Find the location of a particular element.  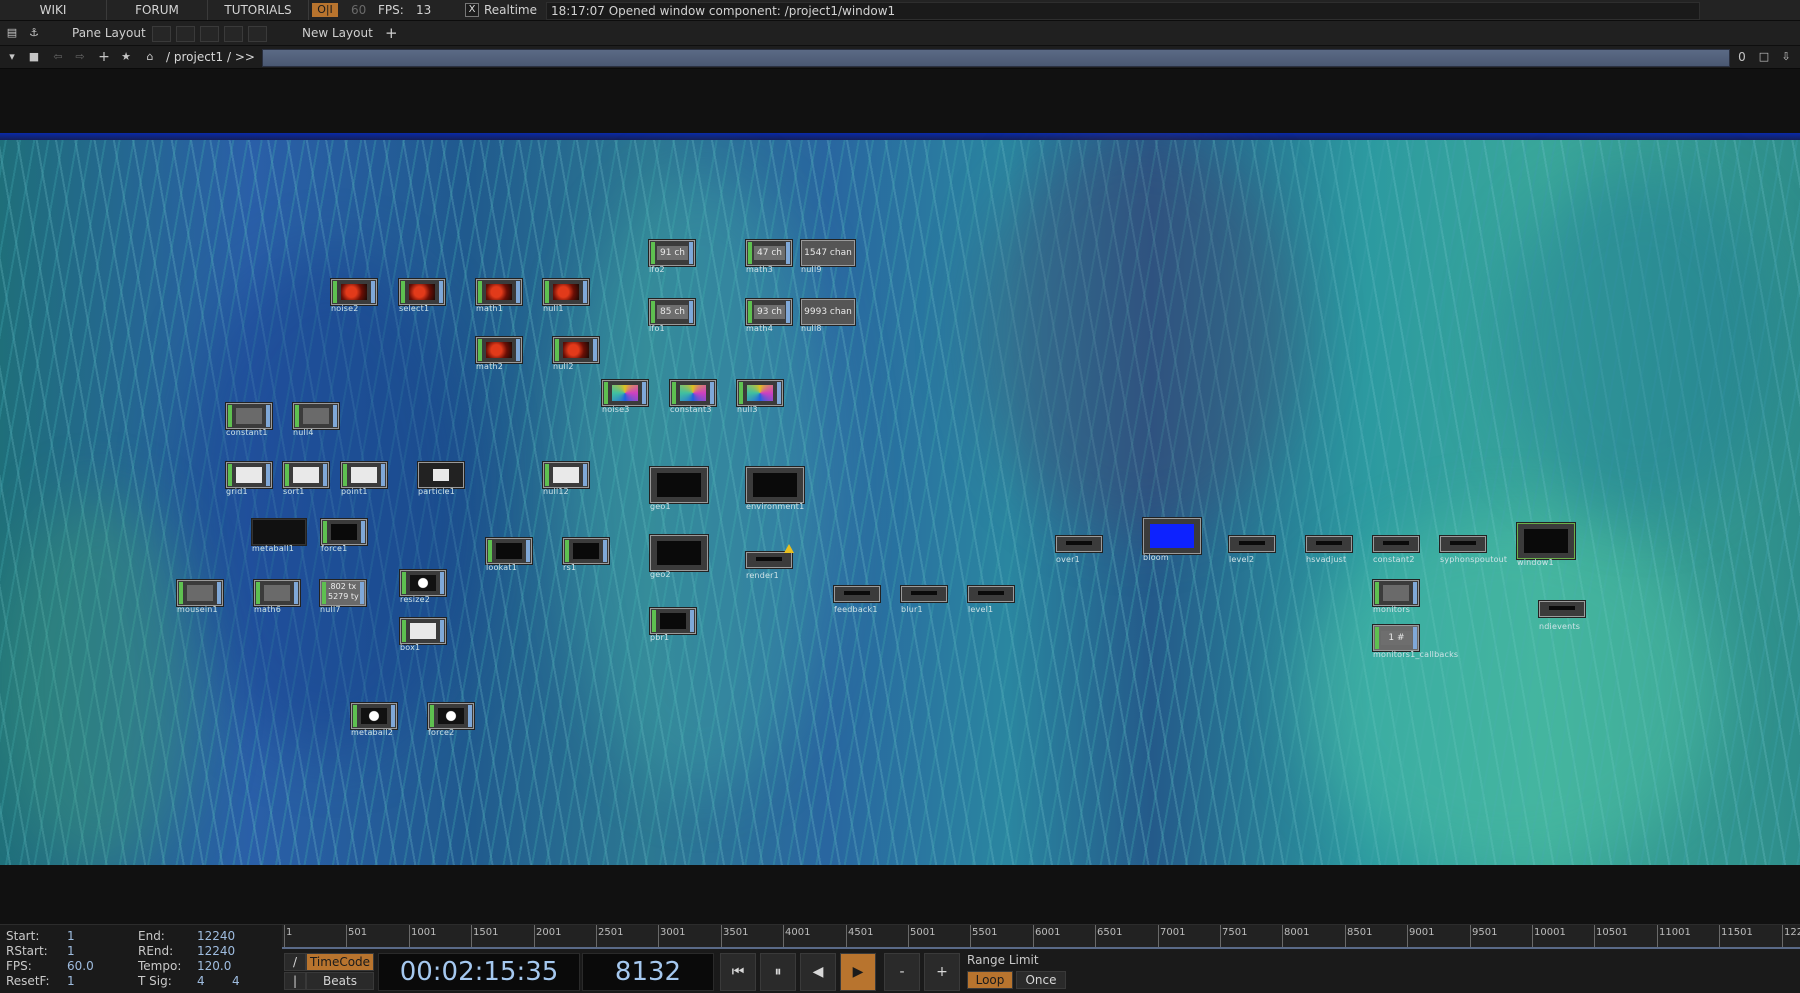

top-node: constant3 is located at coordinates (693, 397).